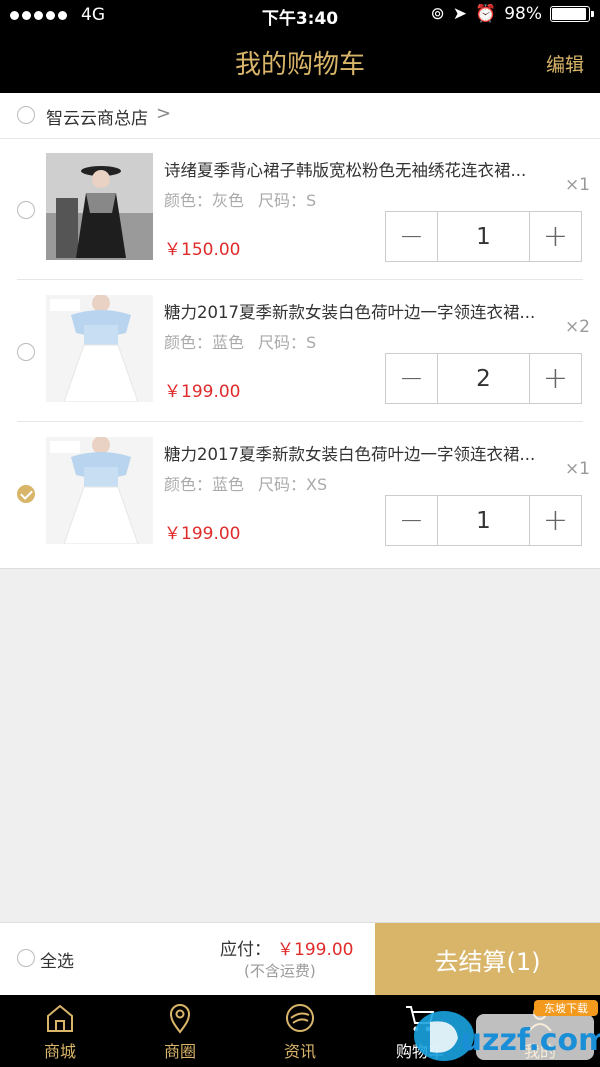 This screenshot has height=1067, width=600. I want to click on news-icon, so click(300, 1018).